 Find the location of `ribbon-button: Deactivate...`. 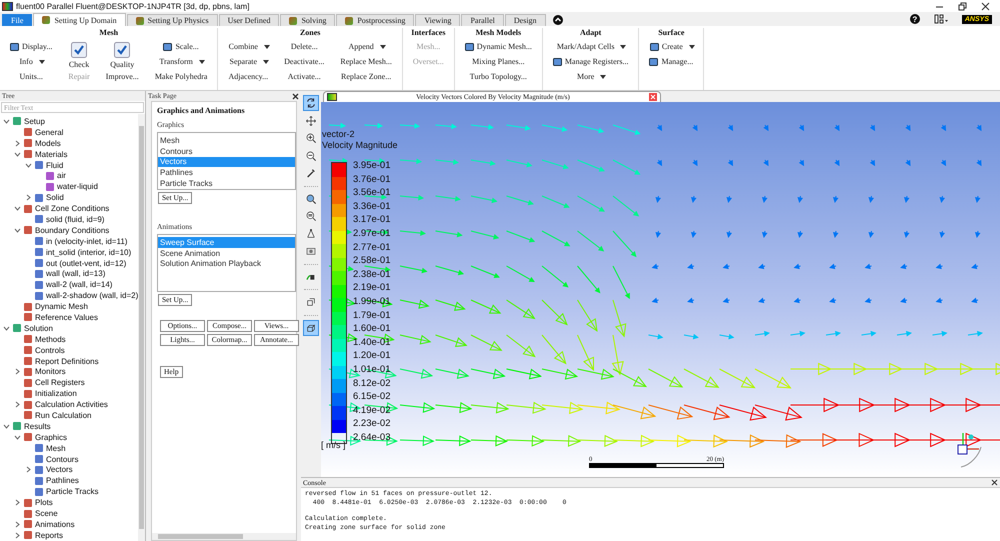

ribbon-button: Deactivate... is located at coordinates (304, 61).